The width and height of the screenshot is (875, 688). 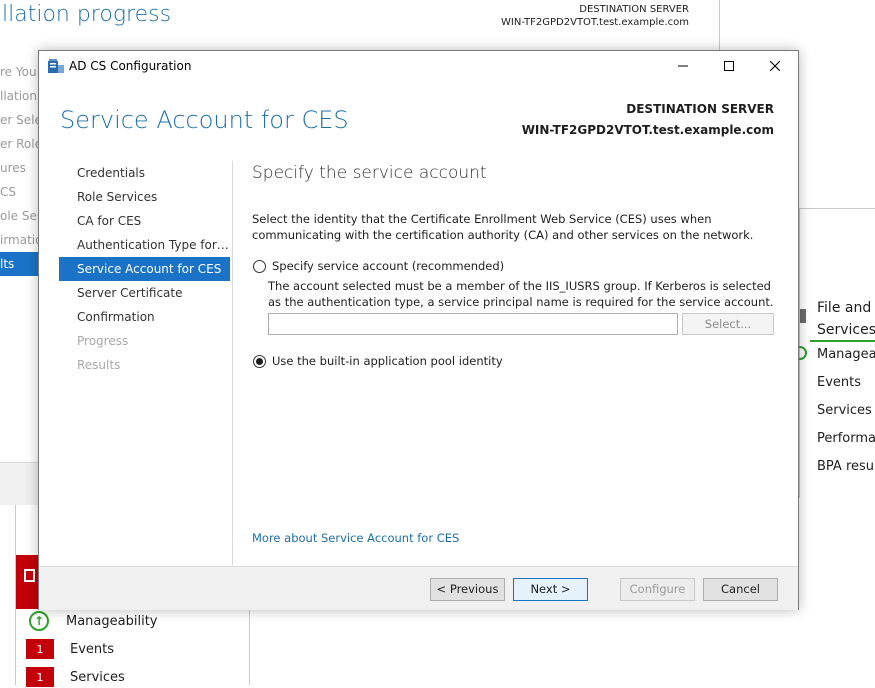 What do you see at coordinates (634, 9) in the screenshot?
I see `background-destination-label: DESTINATION SERVER` at bounding box center [634, 9].